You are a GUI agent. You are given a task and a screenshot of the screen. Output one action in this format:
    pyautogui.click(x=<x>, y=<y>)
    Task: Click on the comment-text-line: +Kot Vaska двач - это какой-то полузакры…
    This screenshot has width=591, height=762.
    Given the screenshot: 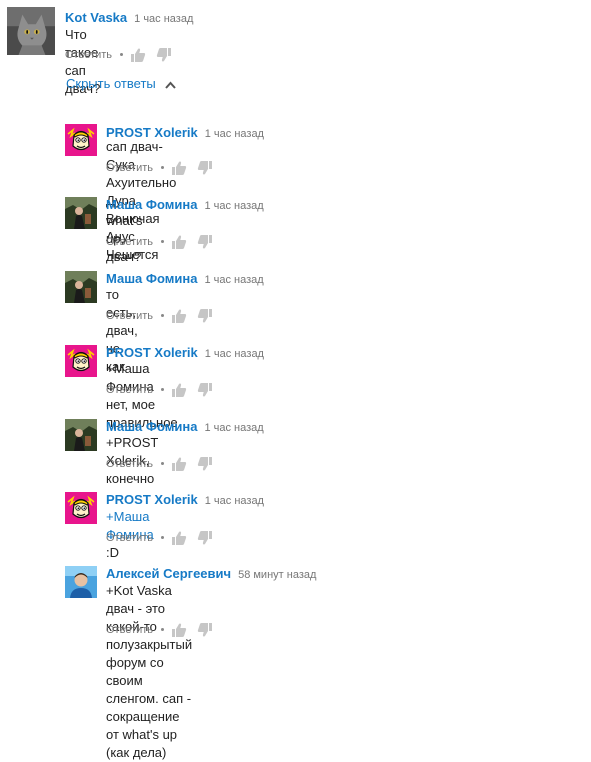 What is the action you would take?
    pyautogui.click(x=149, y=644)
    